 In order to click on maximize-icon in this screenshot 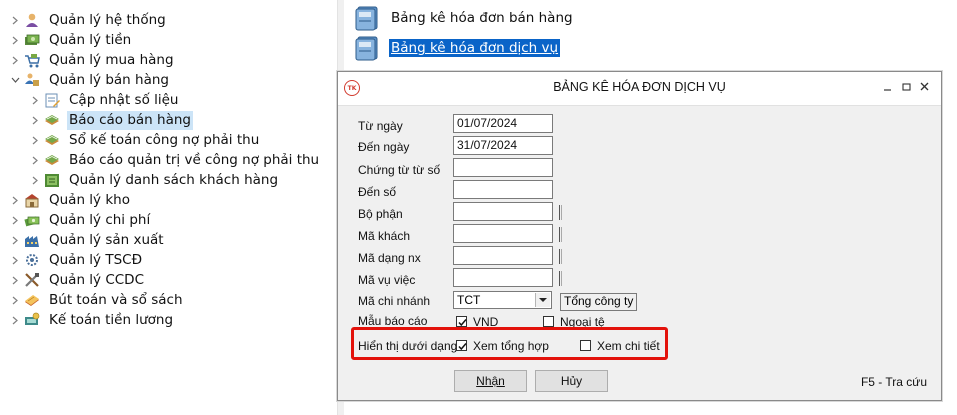, I will do `click(907, 87)`.